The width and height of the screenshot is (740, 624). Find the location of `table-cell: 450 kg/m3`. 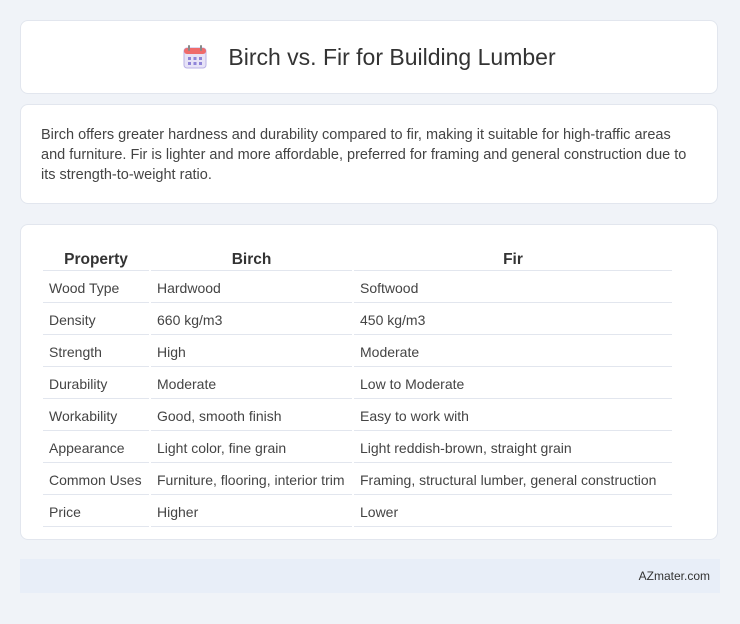

table-cell: 450 kg/m3 is located at coordinates (513, 320).